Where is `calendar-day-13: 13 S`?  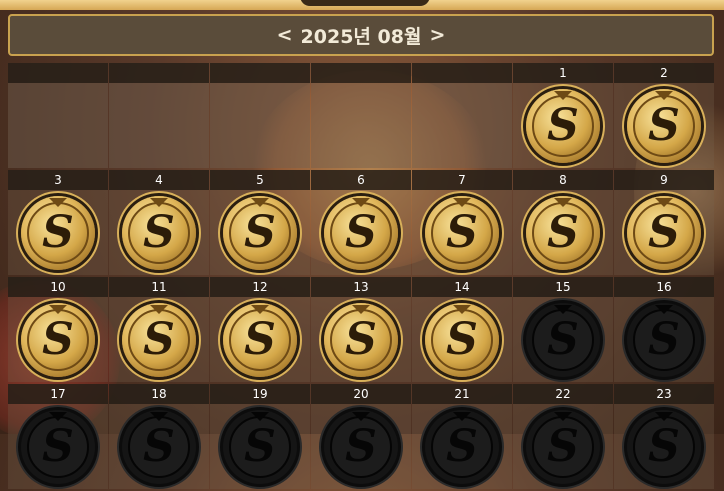
calendar-day-13: 13 S is located at coordinates (361, 330).